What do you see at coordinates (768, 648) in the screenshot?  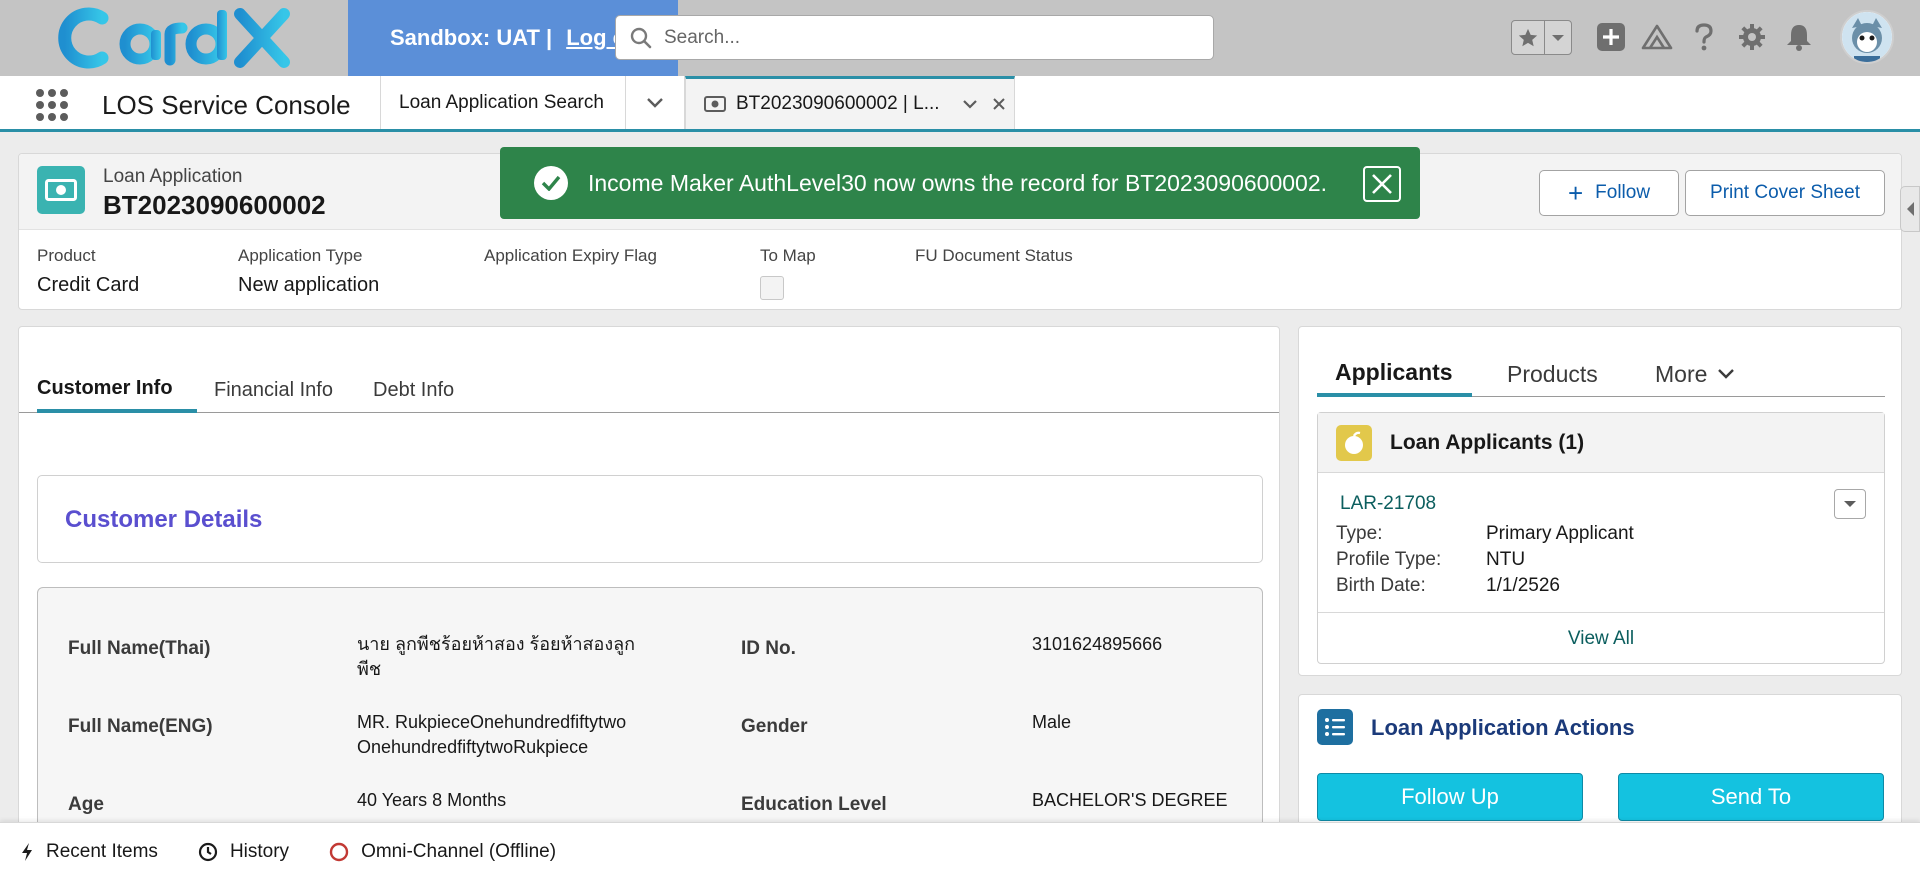 I see `detail-label: ID No.` at bounding box center [768, 648].